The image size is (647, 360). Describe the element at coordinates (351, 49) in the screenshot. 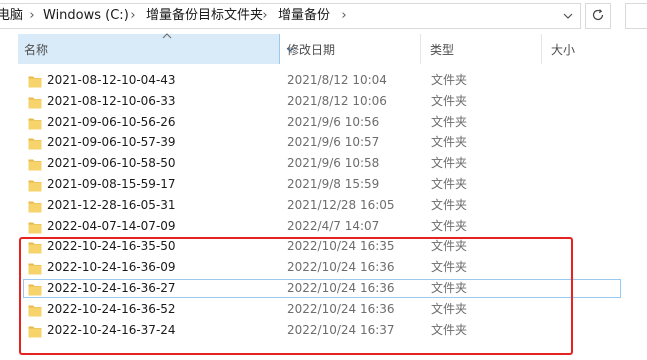

I see `column-header-date: 修改日期` at that location.